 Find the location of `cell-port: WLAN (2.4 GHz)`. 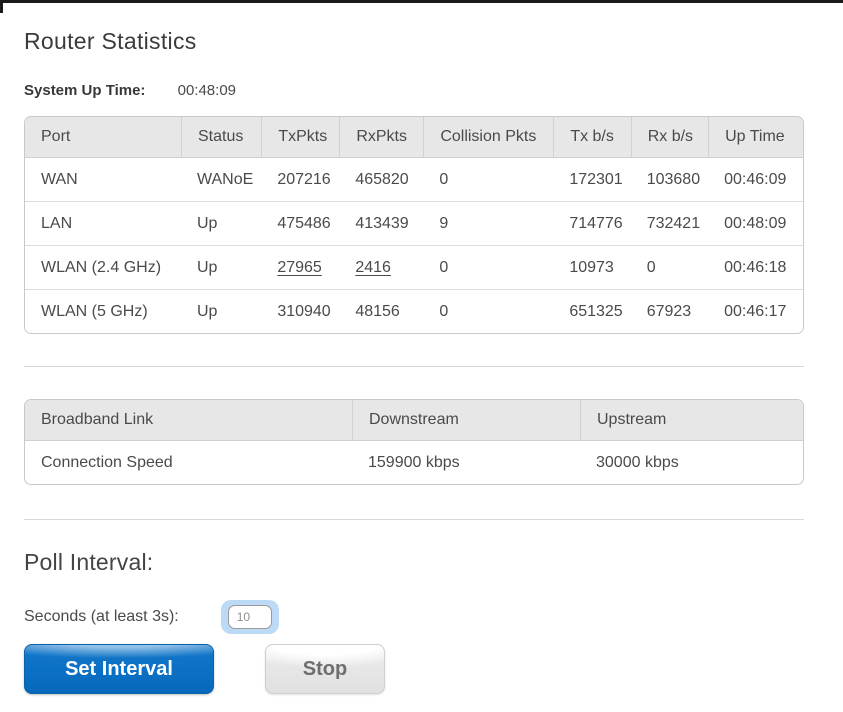

cell-port: WLAN (2.4 GHz) is located at coordinates (103, 267).